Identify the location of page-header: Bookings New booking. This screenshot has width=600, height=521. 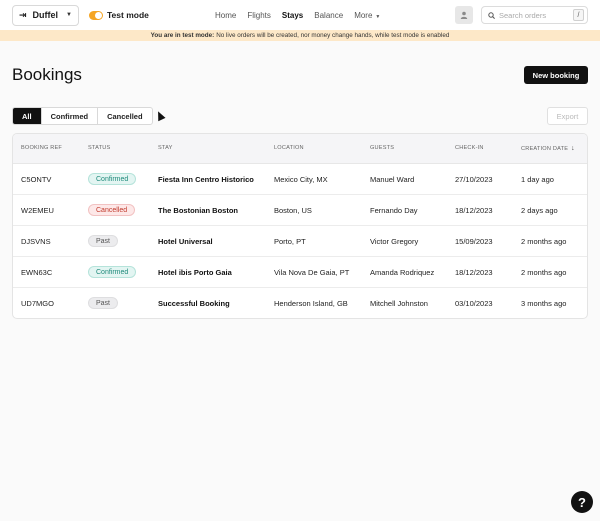
(300, 75).